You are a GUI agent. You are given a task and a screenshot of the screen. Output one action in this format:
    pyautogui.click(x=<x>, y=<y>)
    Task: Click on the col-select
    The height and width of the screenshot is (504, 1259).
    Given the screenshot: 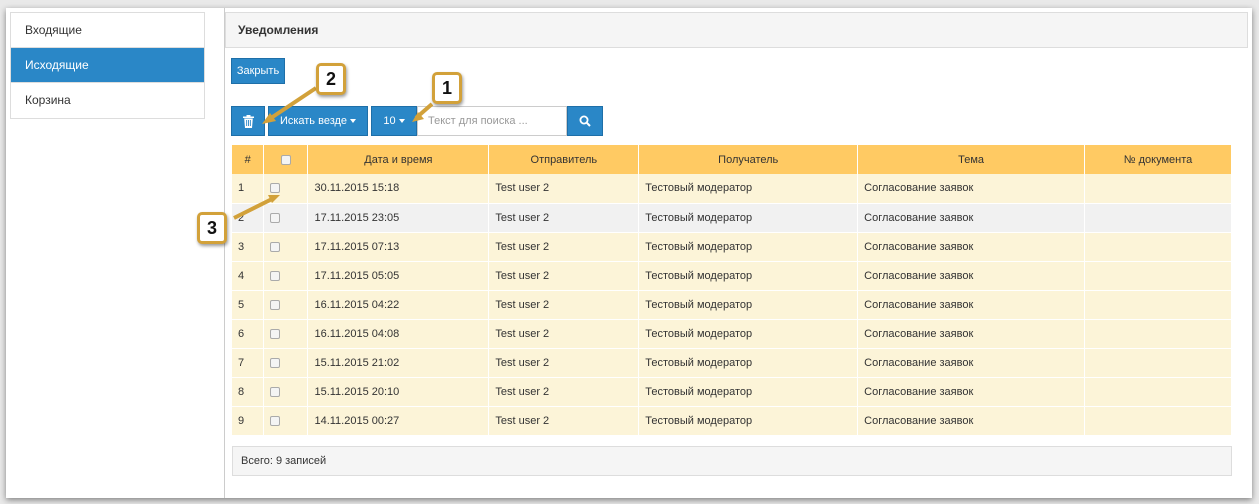 What is the action you would take?
    pyautogui.click(x=286, y=159)
    